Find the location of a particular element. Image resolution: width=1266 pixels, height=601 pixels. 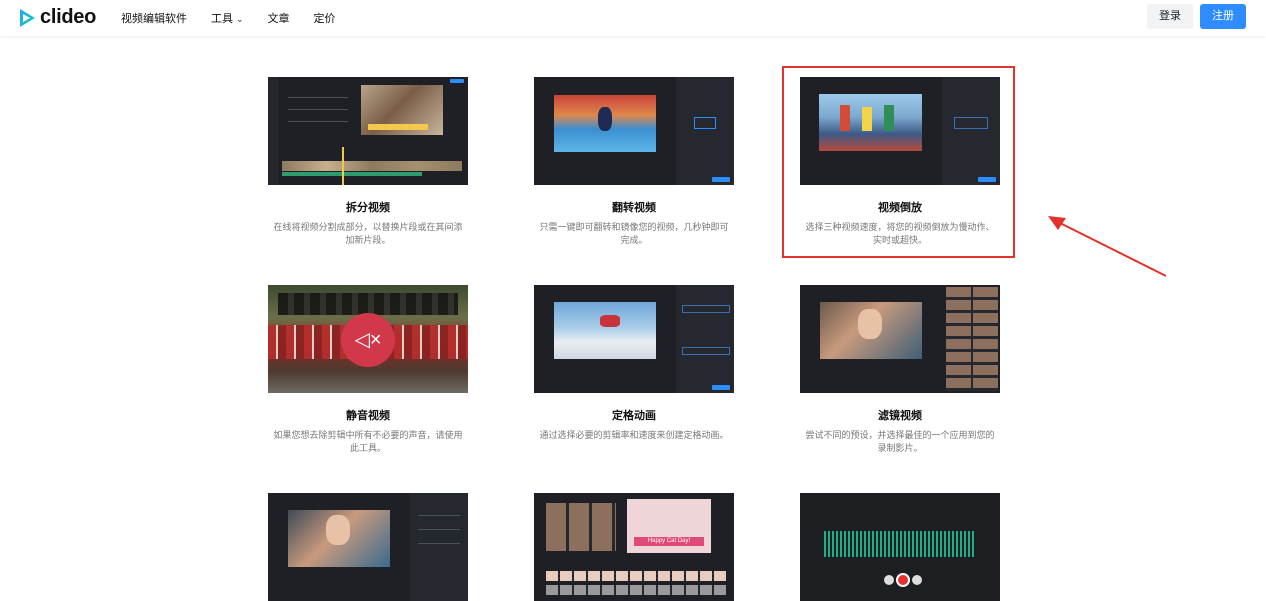

nav-pricing: 定价 is located at coordinates (325, 18).